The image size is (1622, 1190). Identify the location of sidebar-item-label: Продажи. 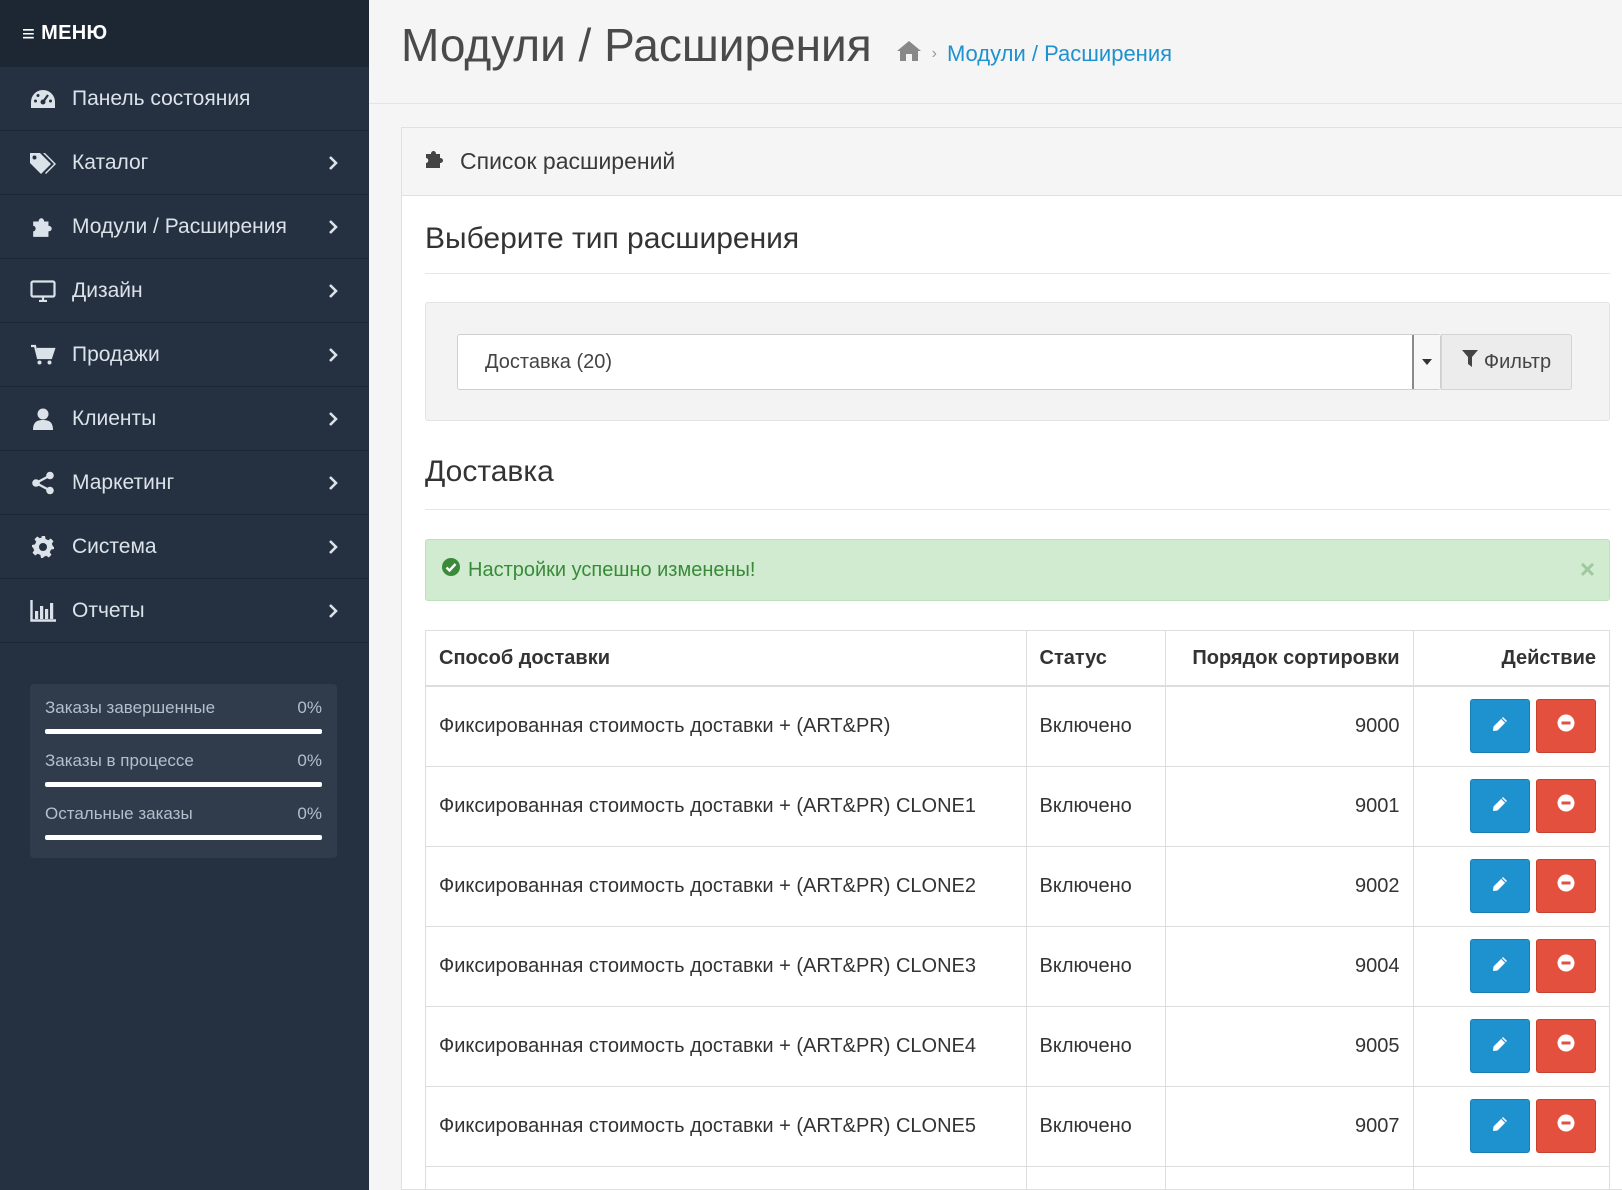
(116, 354).